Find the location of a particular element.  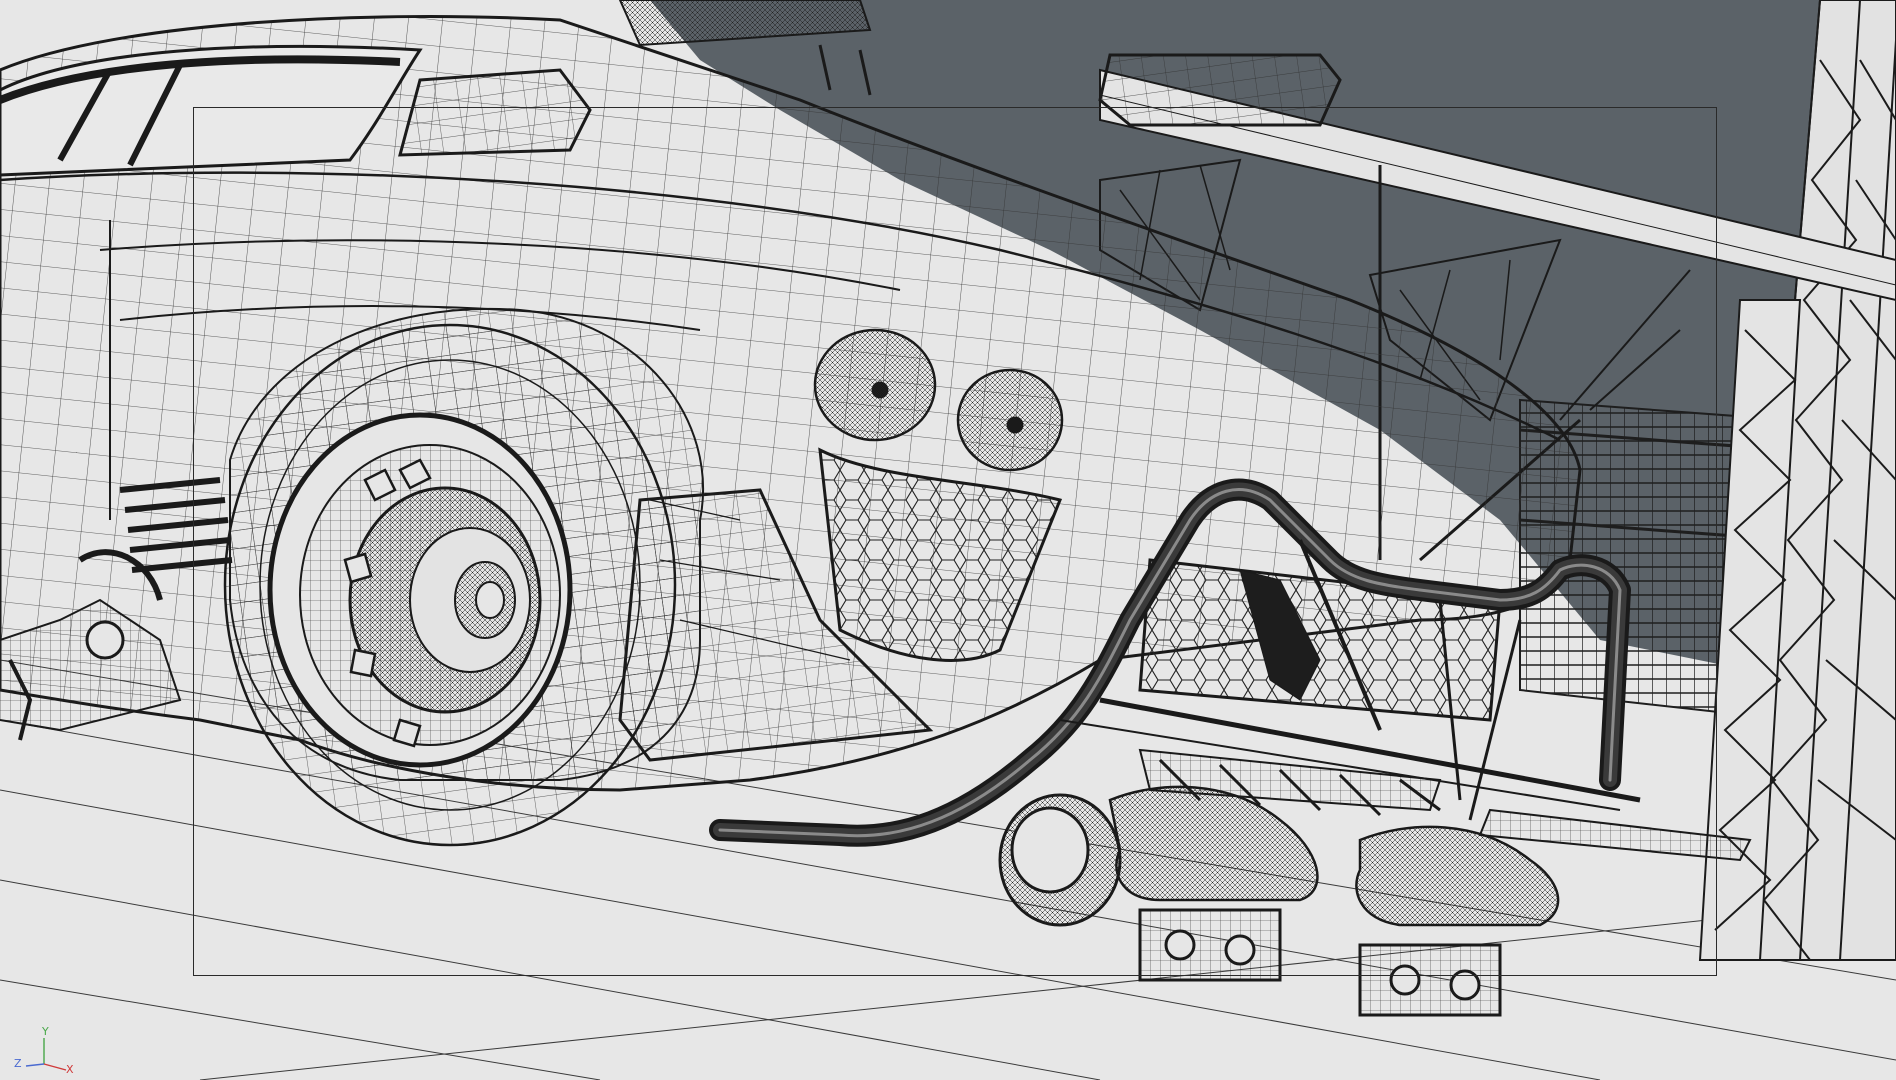

z-axis-label: Z is located at coordinates (18, 1063).